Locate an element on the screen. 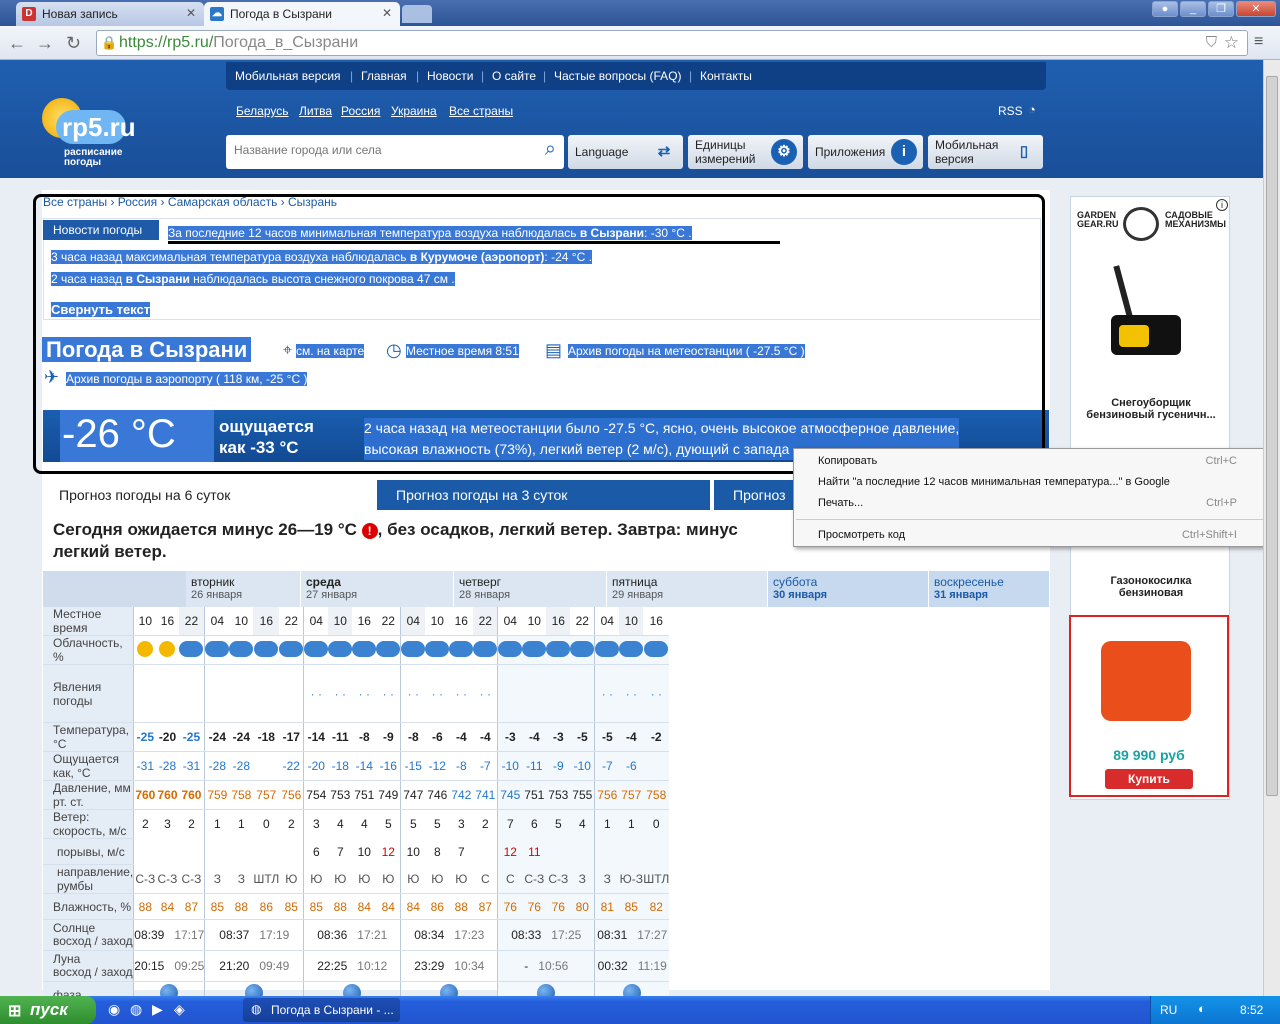 This screenshot has height=1024, width=1280. star-icon: ☆ is located at coordinates (1231, 43).